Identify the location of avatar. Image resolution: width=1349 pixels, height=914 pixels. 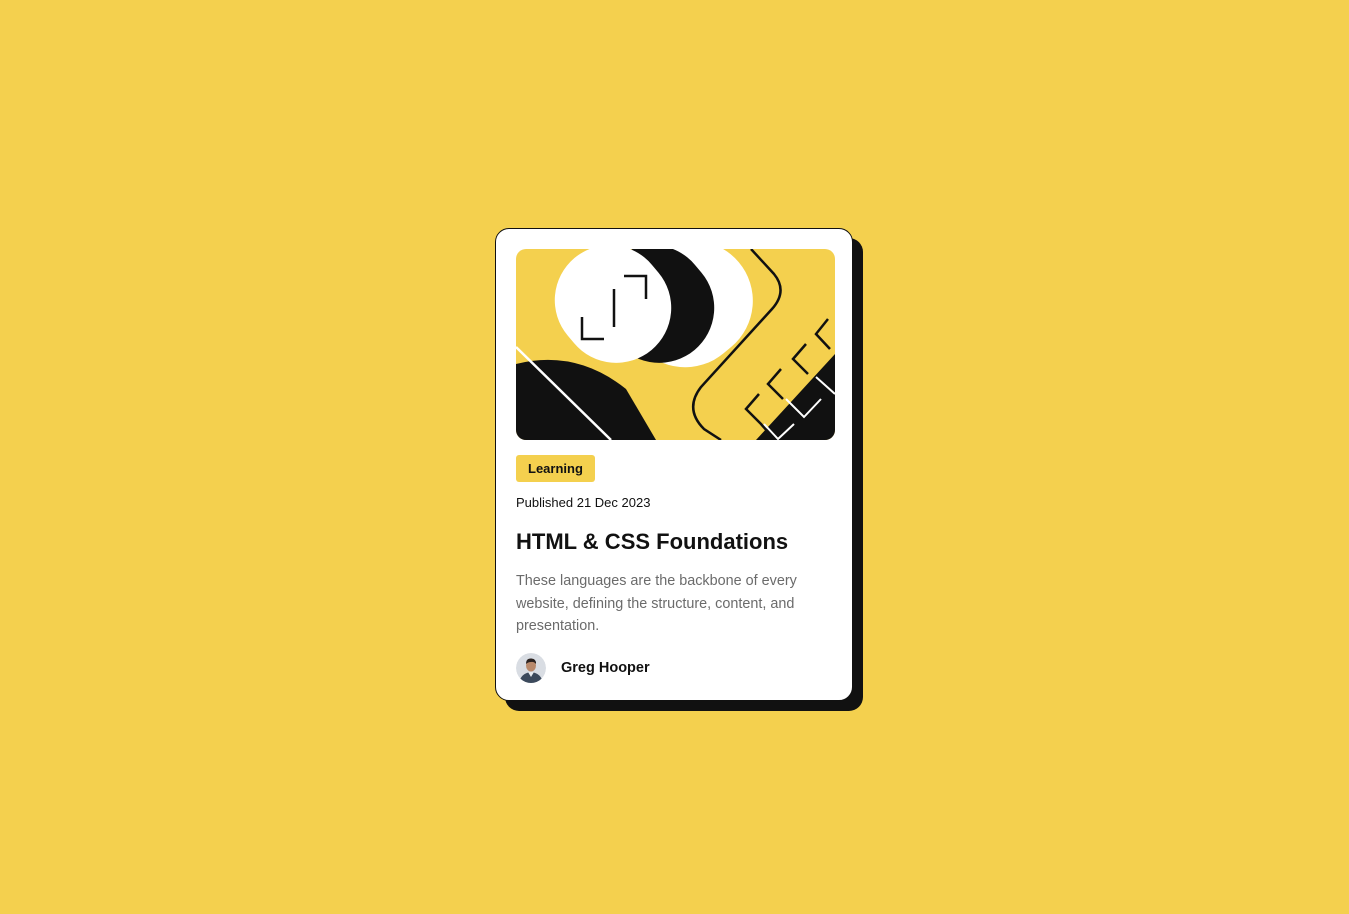
(531, 667).